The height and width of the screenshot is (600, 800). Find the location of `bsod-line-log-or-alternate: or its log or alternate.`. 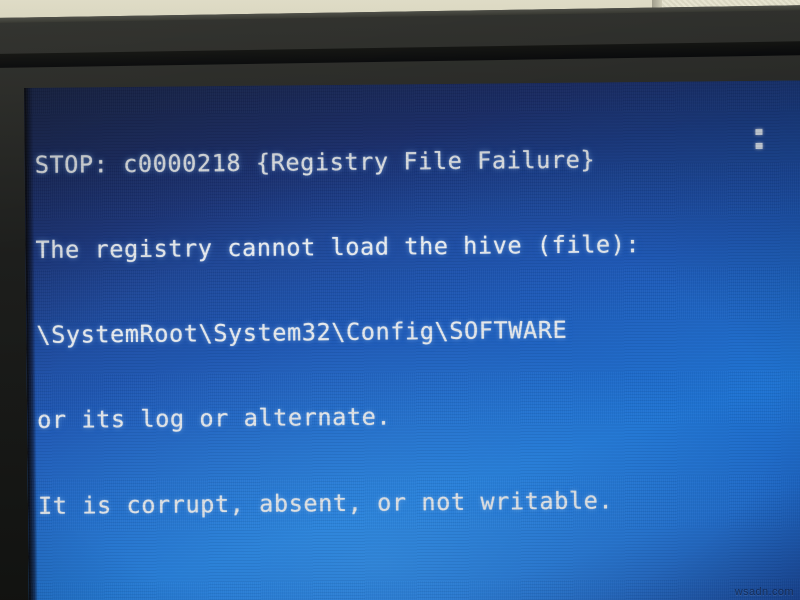

bsod-line-log-or-alternate: or its log or alternate. is located at coordinates (214, 418).